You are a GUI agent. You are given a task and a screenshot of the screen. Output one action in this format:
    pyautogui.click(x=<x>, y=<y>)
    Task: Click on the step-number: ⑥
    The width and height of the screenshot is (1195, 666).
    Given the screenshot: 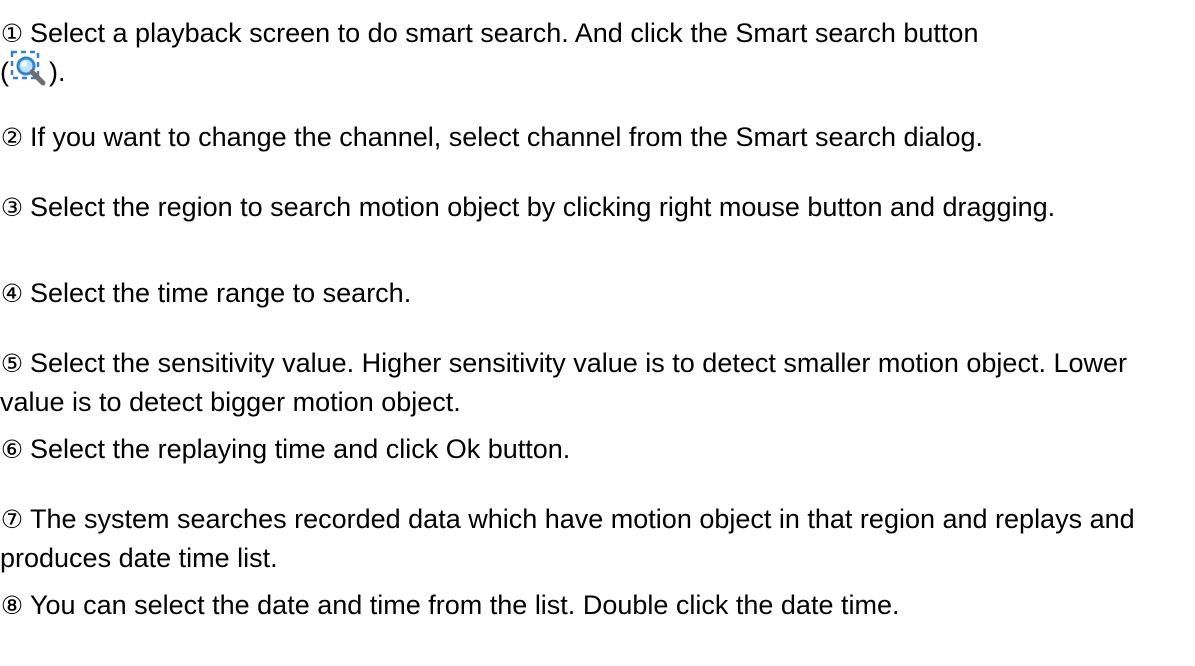 What is the action you would take?
    pyautogui.click(x=12, y=449)
    